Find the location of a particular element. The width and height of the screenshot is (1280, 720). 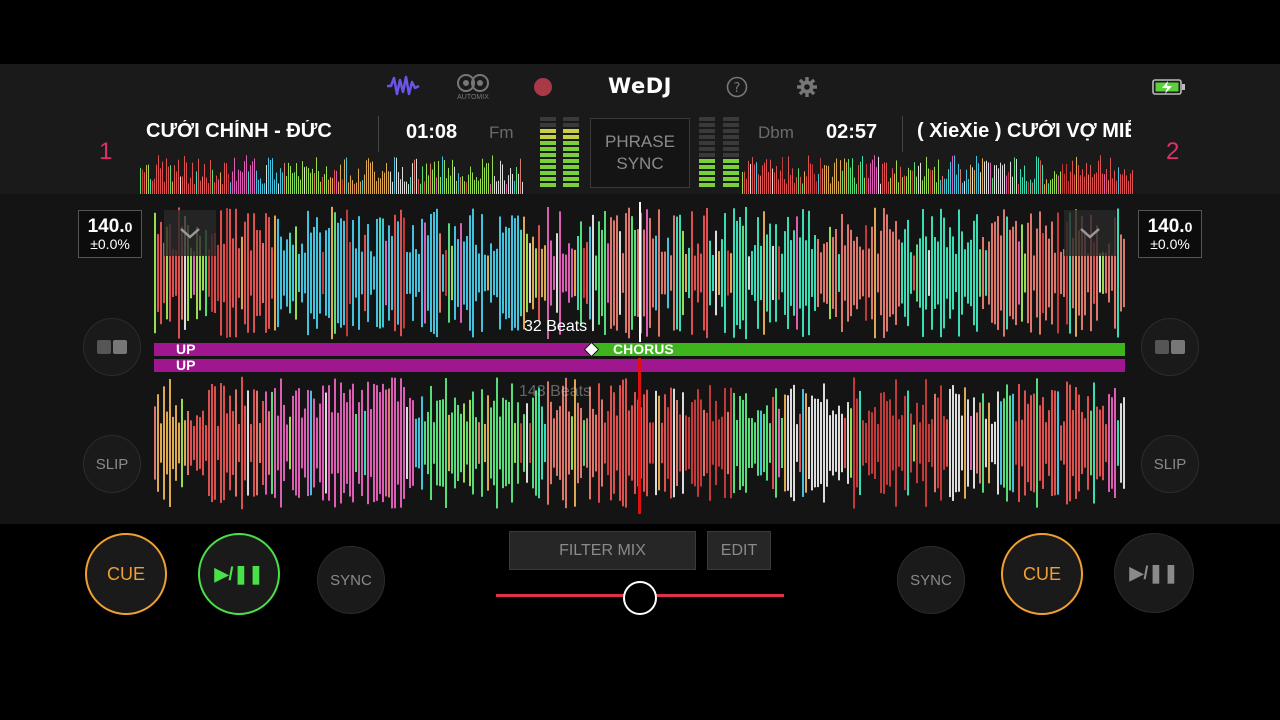

deck2-play-pause-button: ▶/❚❚ is located at coordinates (1154, 573).